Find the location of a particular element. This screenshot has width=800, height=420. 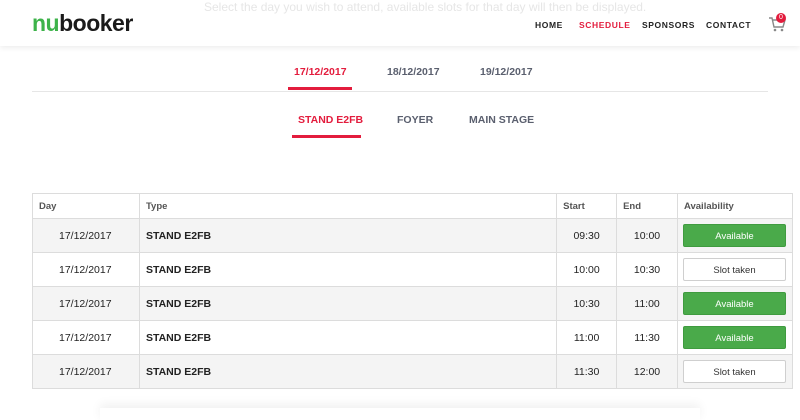

tab-date-17-12-2017: 17/12/2017 is located at coordinates (320, 72).